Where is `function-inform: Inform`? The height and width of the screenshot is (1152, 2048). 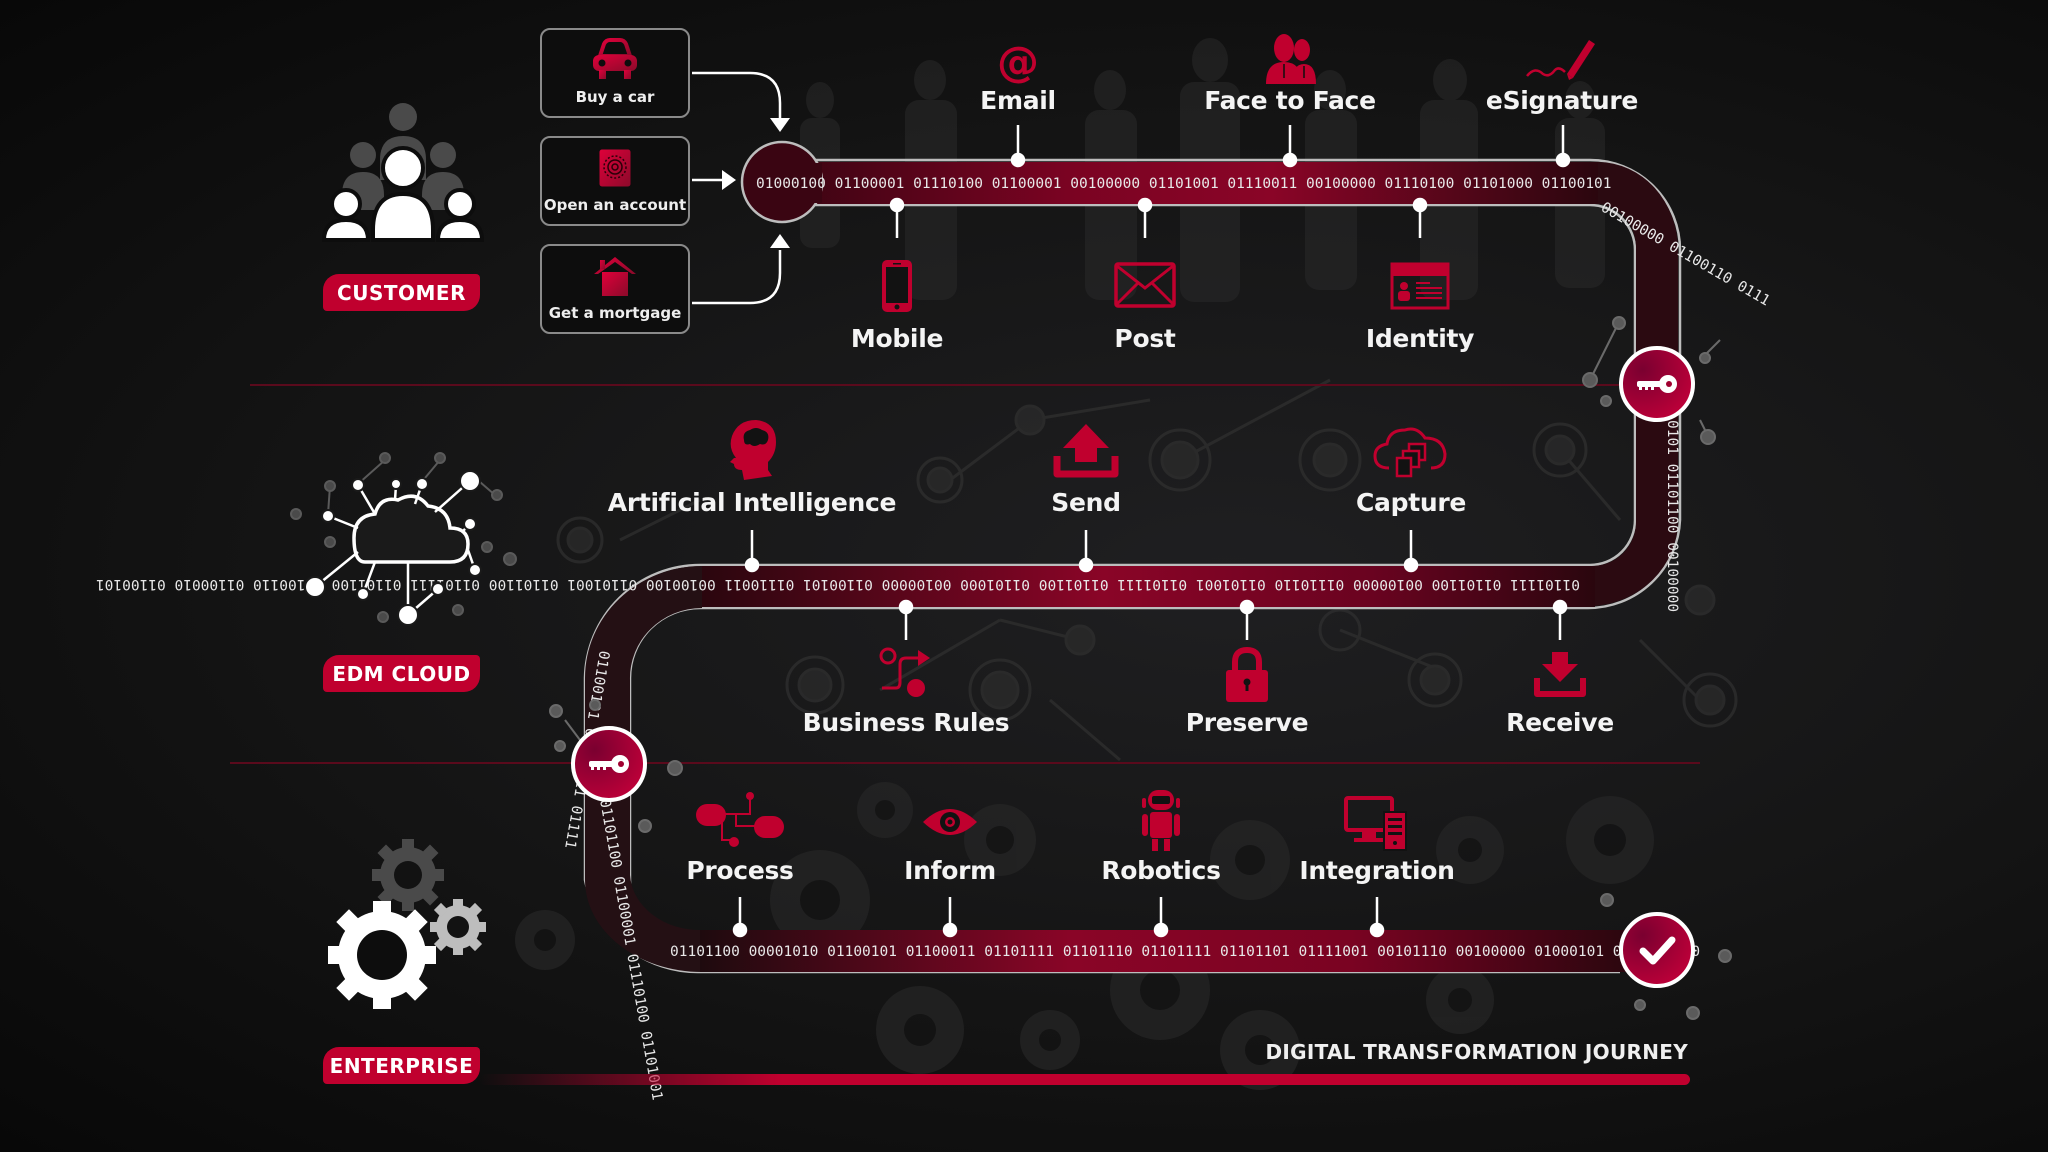
function-inform: Inform is located at coordinates (950, 870).